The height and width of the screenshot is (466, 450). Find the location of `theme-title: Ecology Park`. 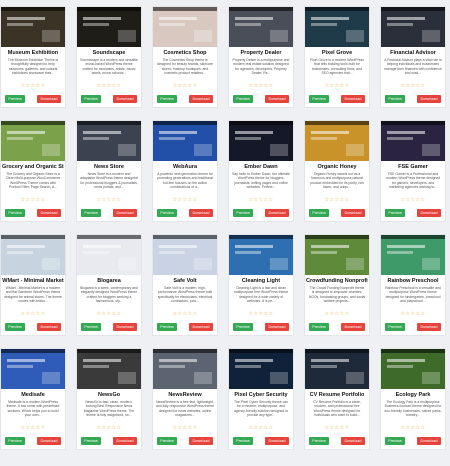

theme-title: Ecology Park is located at coordinates (413, 395).